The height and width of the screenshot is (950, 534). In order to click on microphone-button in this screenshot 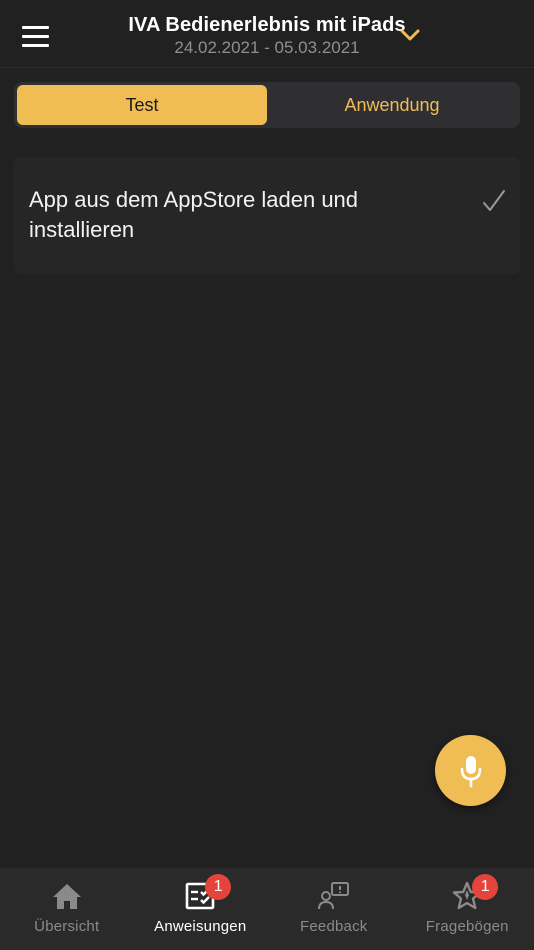, I will do `click(470, 770)`.